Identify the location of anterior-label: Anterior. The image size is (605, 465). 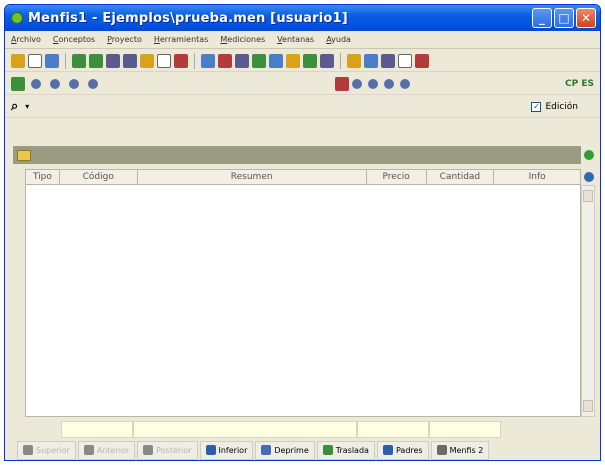
(113, 450).